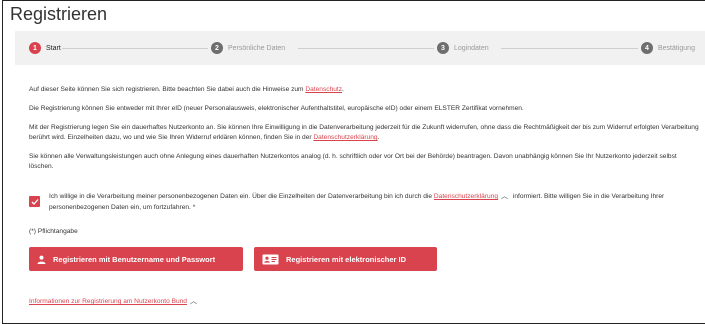  Describe the element at coordinates (443, 48) in the screenshot. I see `step-number: 3` at that location.